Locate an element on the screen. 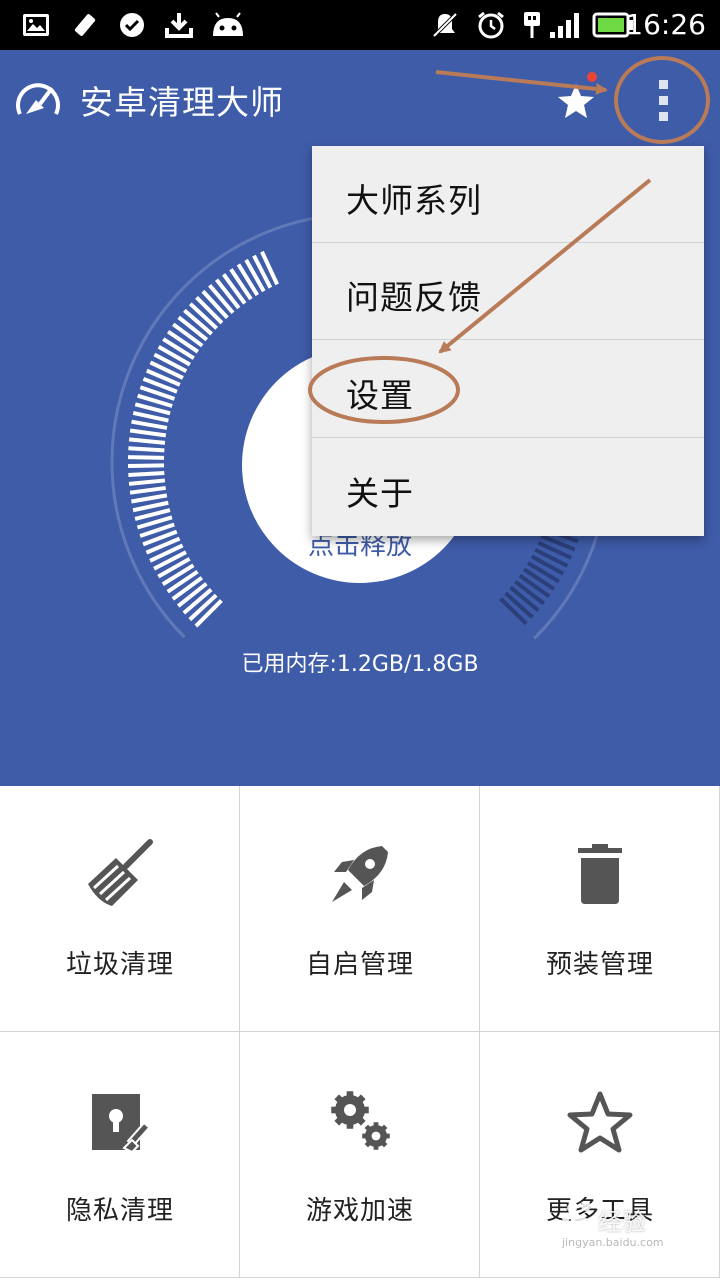 Image resolution: width=720 pixels, height=1280 pixels. android-icon is located at coordinates (228, 25).